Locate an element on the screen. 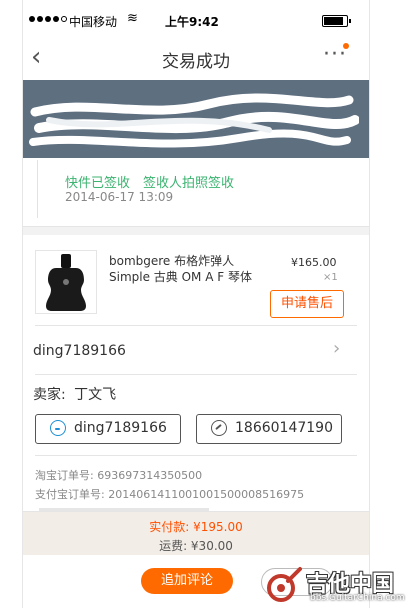 The image size is (417, 613). page-title: 交易成功 is located at coordinates (196, 62).